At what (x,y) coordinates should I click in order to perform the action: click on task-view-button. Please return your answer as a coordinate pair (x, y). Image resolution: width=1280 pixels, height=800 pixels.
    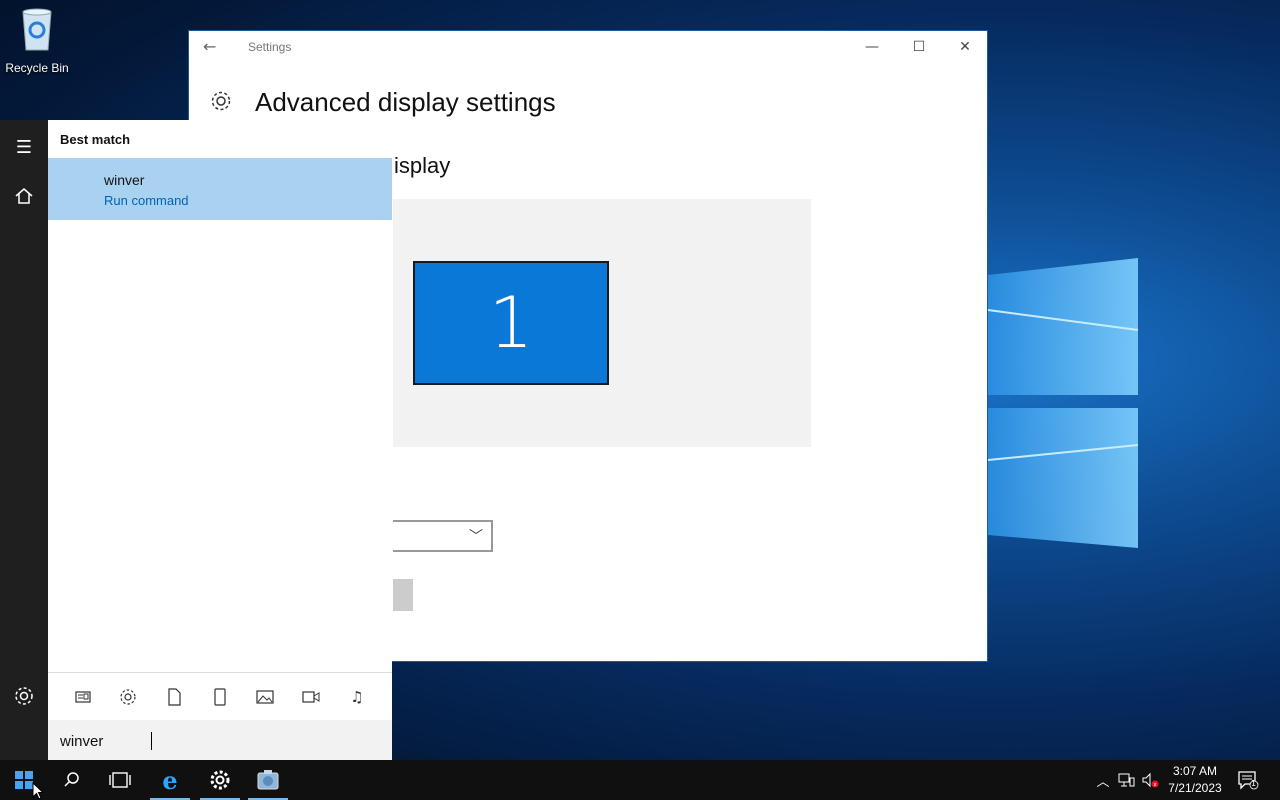
    Looking at the image, I should click on (120, 780).